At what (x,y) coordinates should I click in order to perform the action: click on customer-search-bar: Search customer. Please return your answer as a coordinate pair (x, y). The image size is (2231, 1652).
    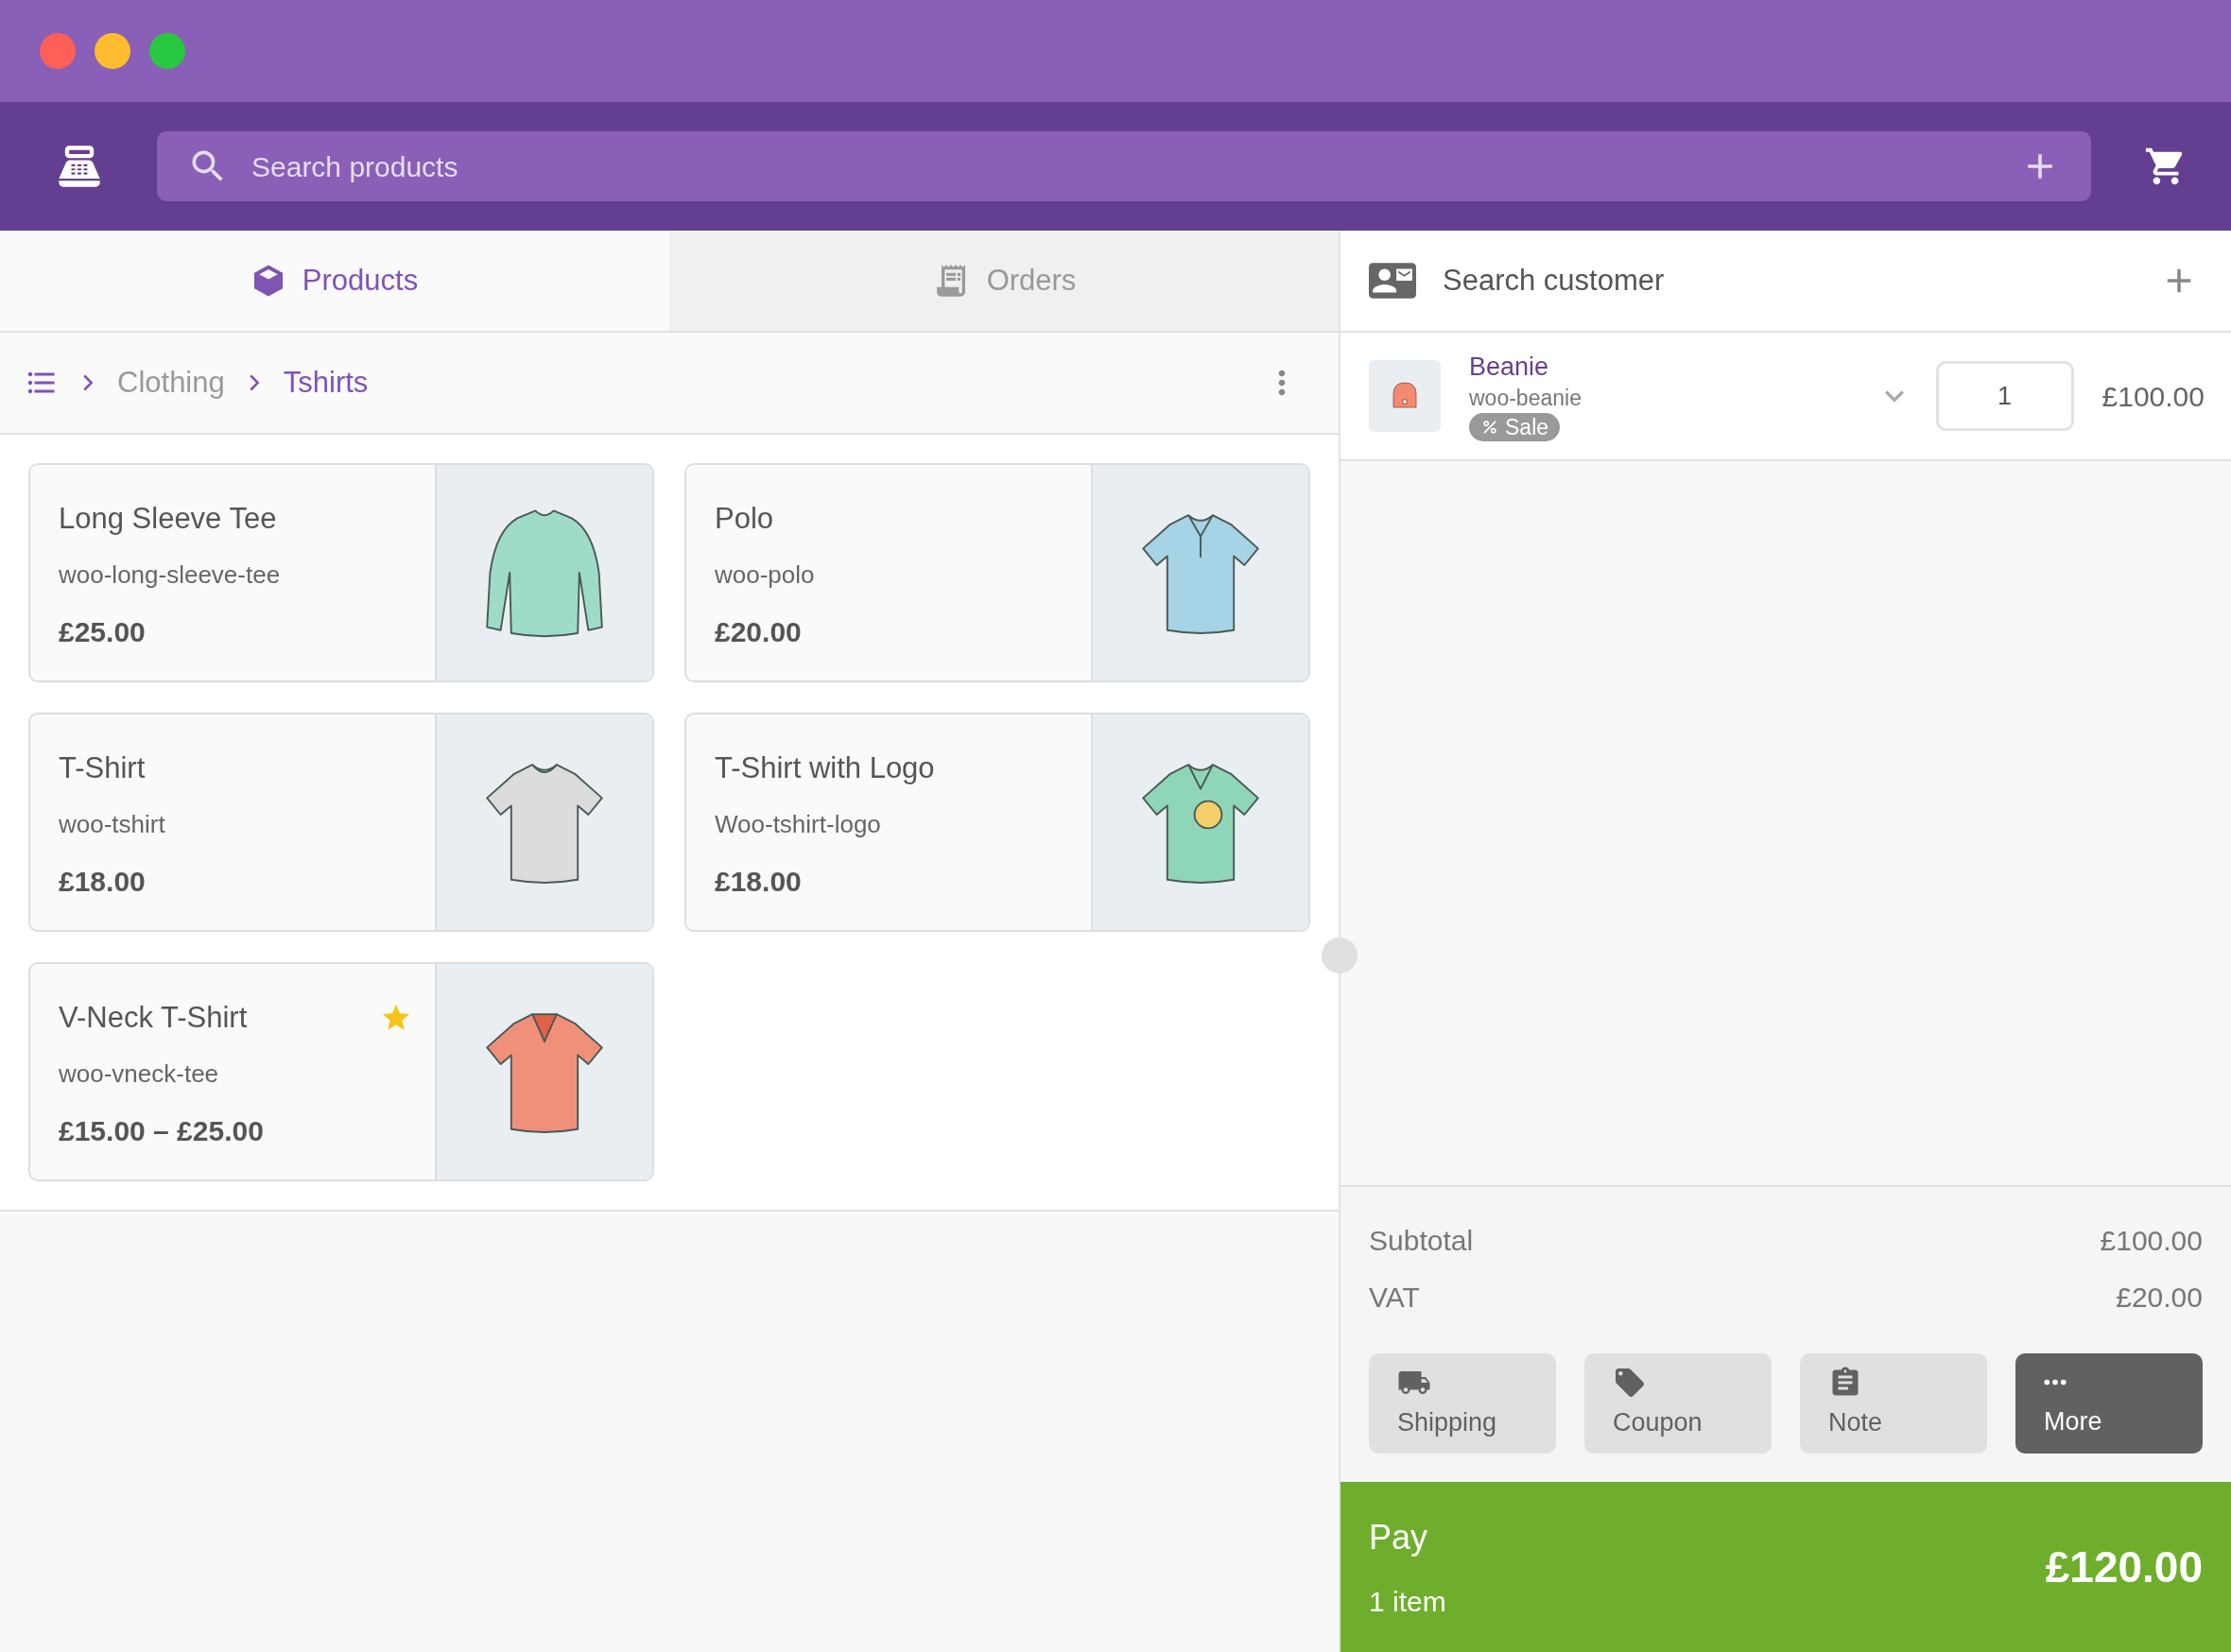
    Looking at the image, I should click on (1785, 282).